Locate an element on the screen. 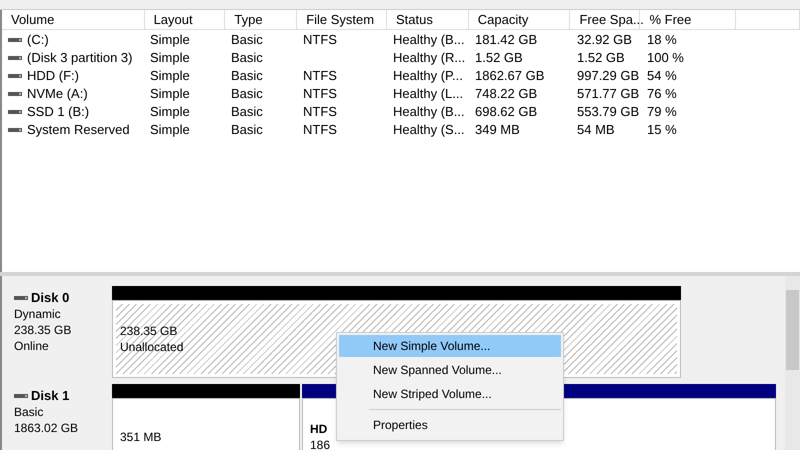 The image size is (800, 450). disk-name: Disk 1 is located at coordinates (50, 396).